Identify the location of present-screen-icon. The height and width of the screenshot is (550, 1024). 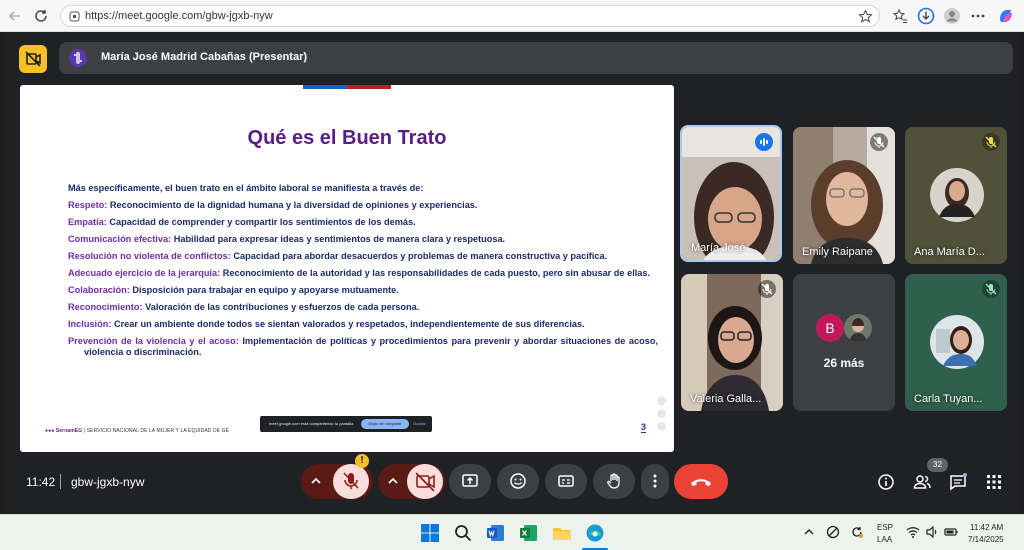
(470, 481).